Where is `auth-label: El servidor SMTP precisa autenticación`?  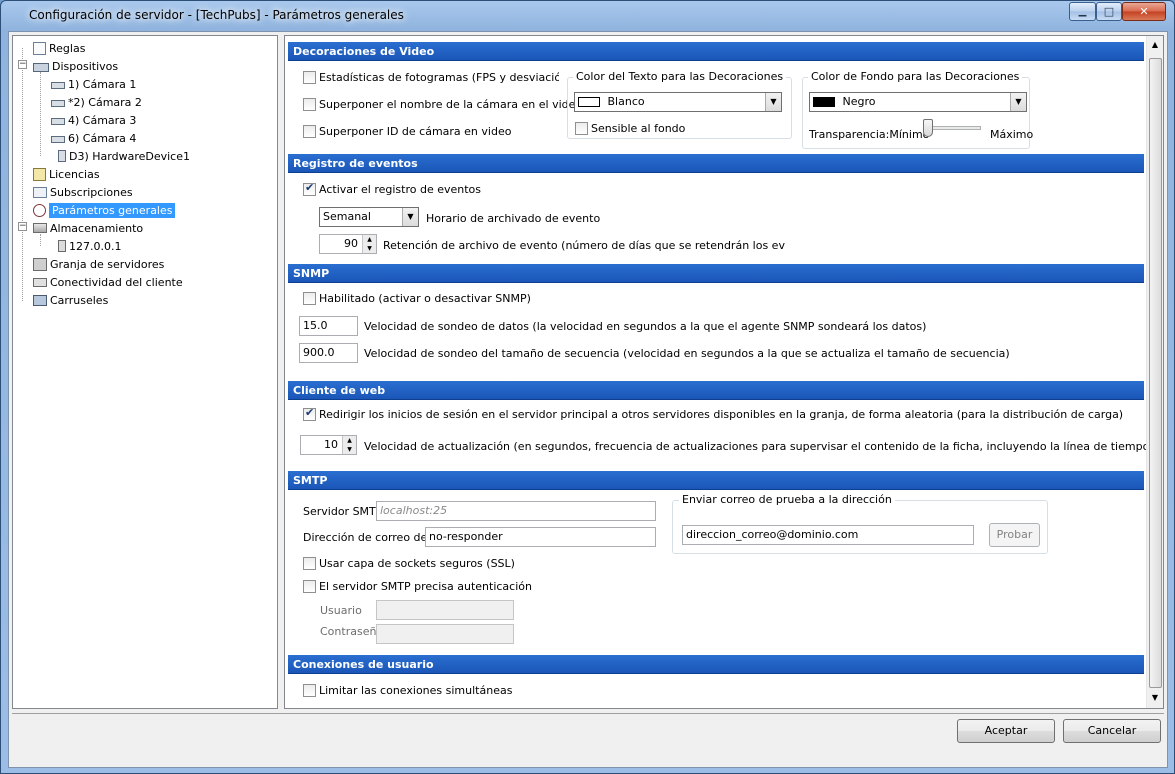 auth-label: El servidor SMTP precisa autenticación is located at coordinates (425, 586).